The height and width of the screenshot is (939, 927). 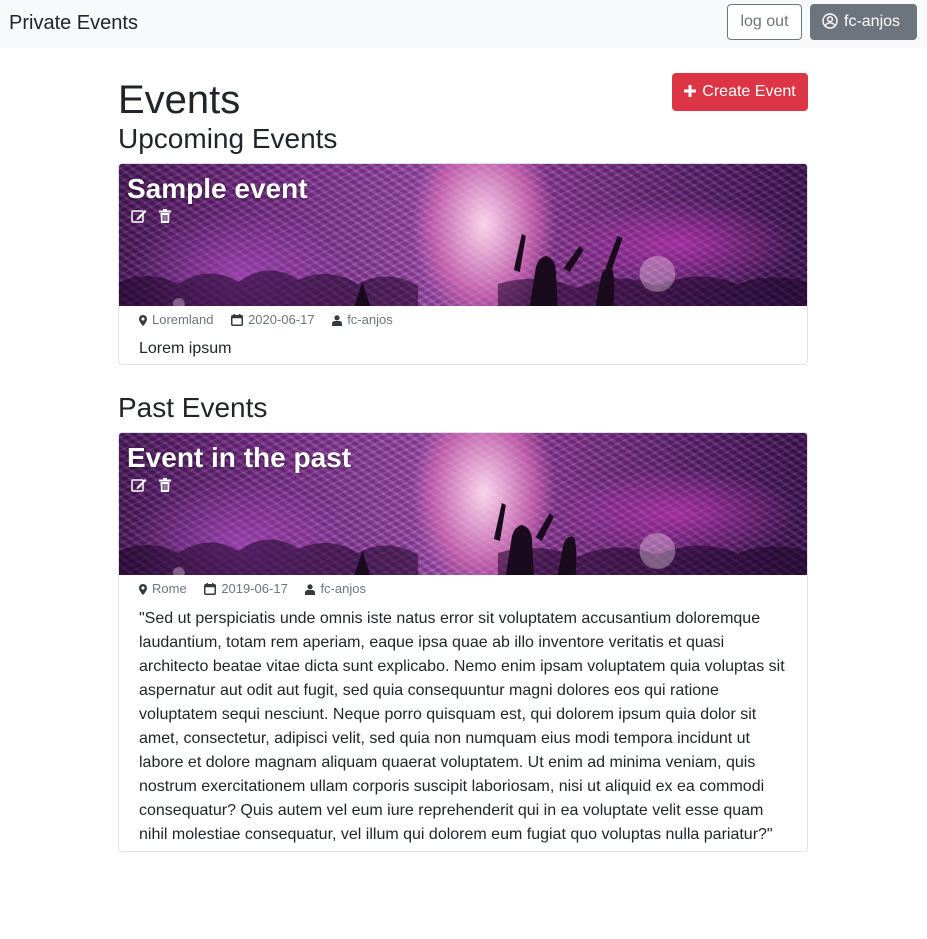 What do you see at coordinates (176, 320) in the screenshot?
I see `event-location: Loremland` at bounding box center [176, 320].